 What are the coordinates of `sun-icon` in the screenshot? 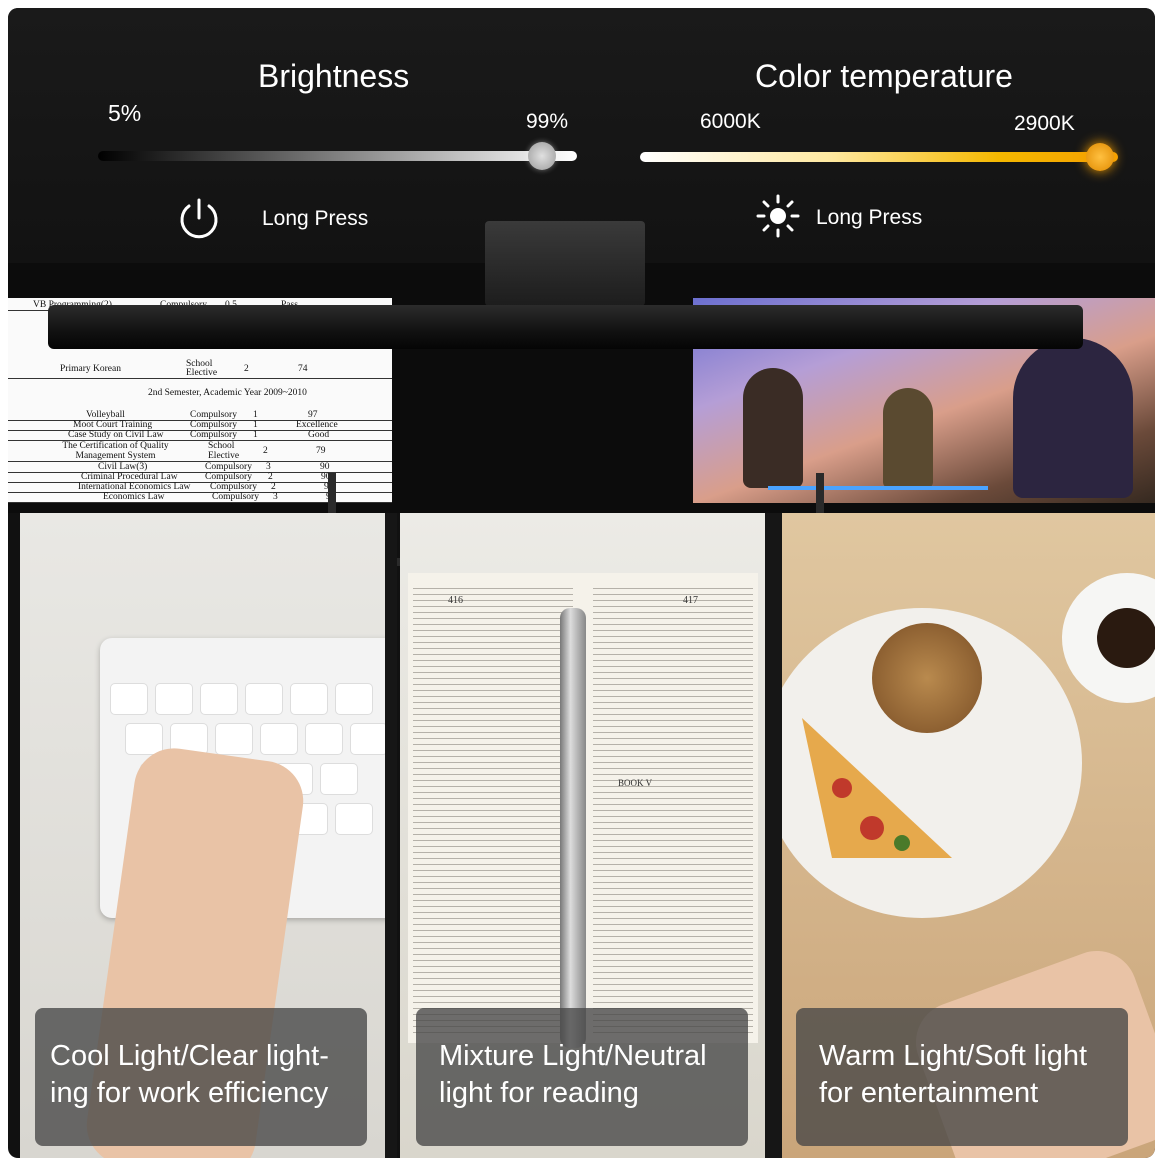 It's located at (778, 216).